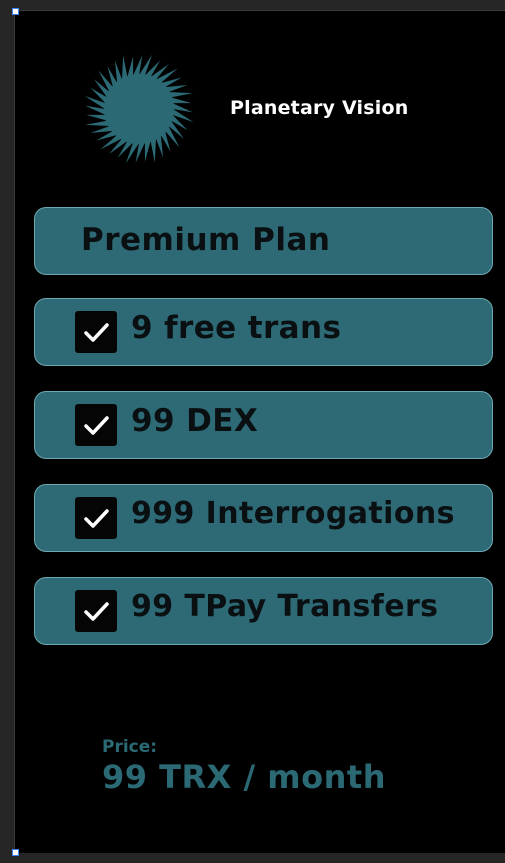 This screenshot has height=863, width=505. Describe the element at coordinates (244, 777) in the screenshot. I see `price-value: 99 TRX / month` at that location.